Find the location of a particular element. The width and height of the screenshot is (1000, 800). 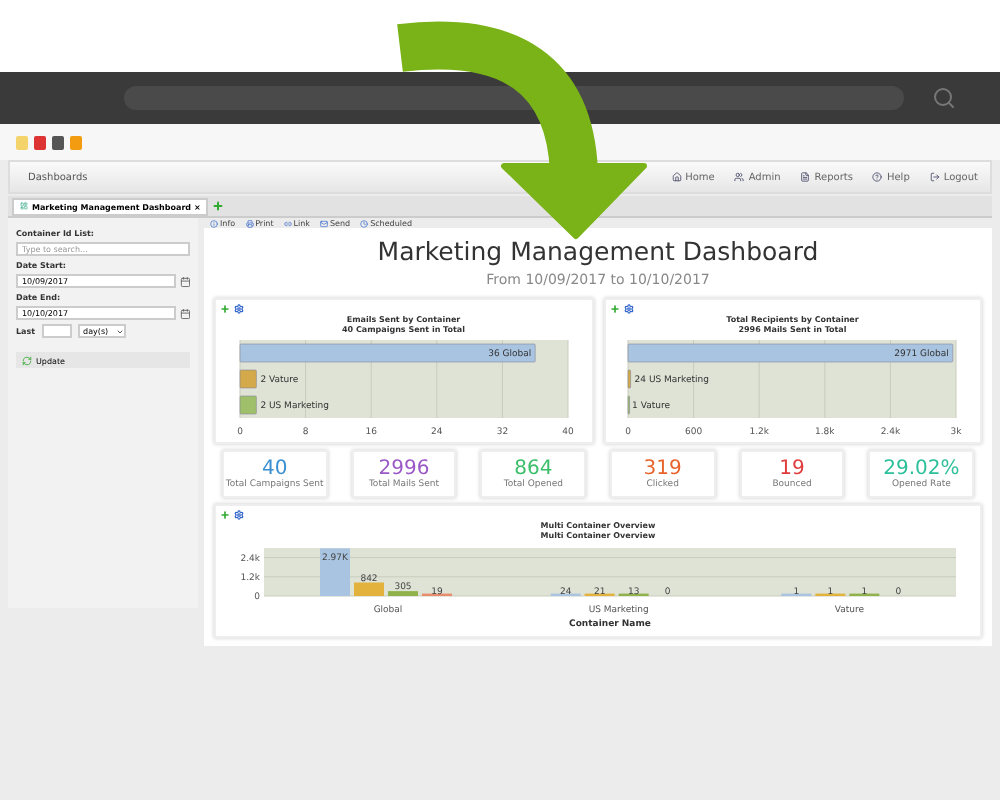

home-icon is located at coordinates (676, 177).